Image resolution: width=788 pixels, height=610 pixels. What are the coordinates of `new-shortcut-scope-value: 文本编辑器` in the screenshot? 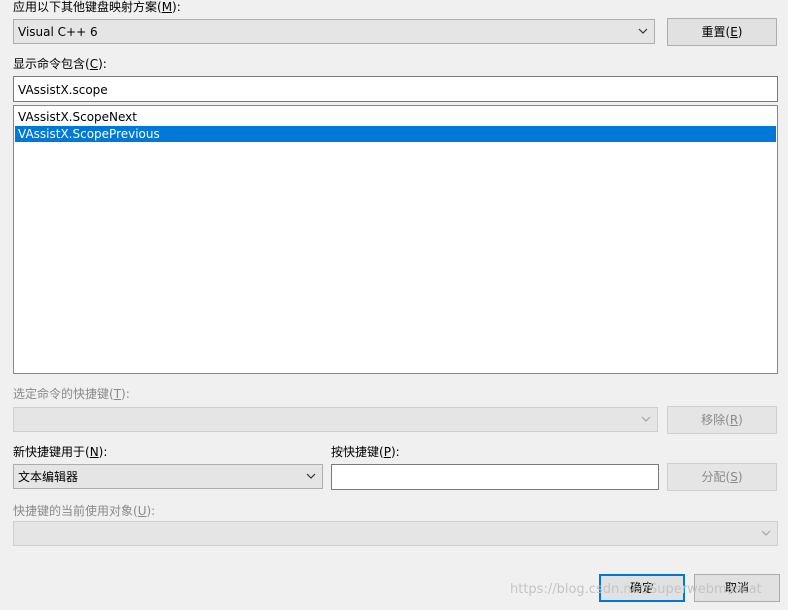 It's located at (48, 477).